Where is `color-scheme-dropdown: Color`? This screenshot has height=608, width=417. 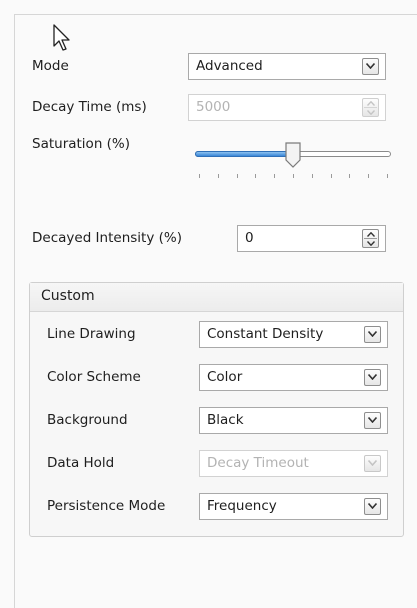 color-scheme-dropdown: Color is located at coordinates (293, 377).